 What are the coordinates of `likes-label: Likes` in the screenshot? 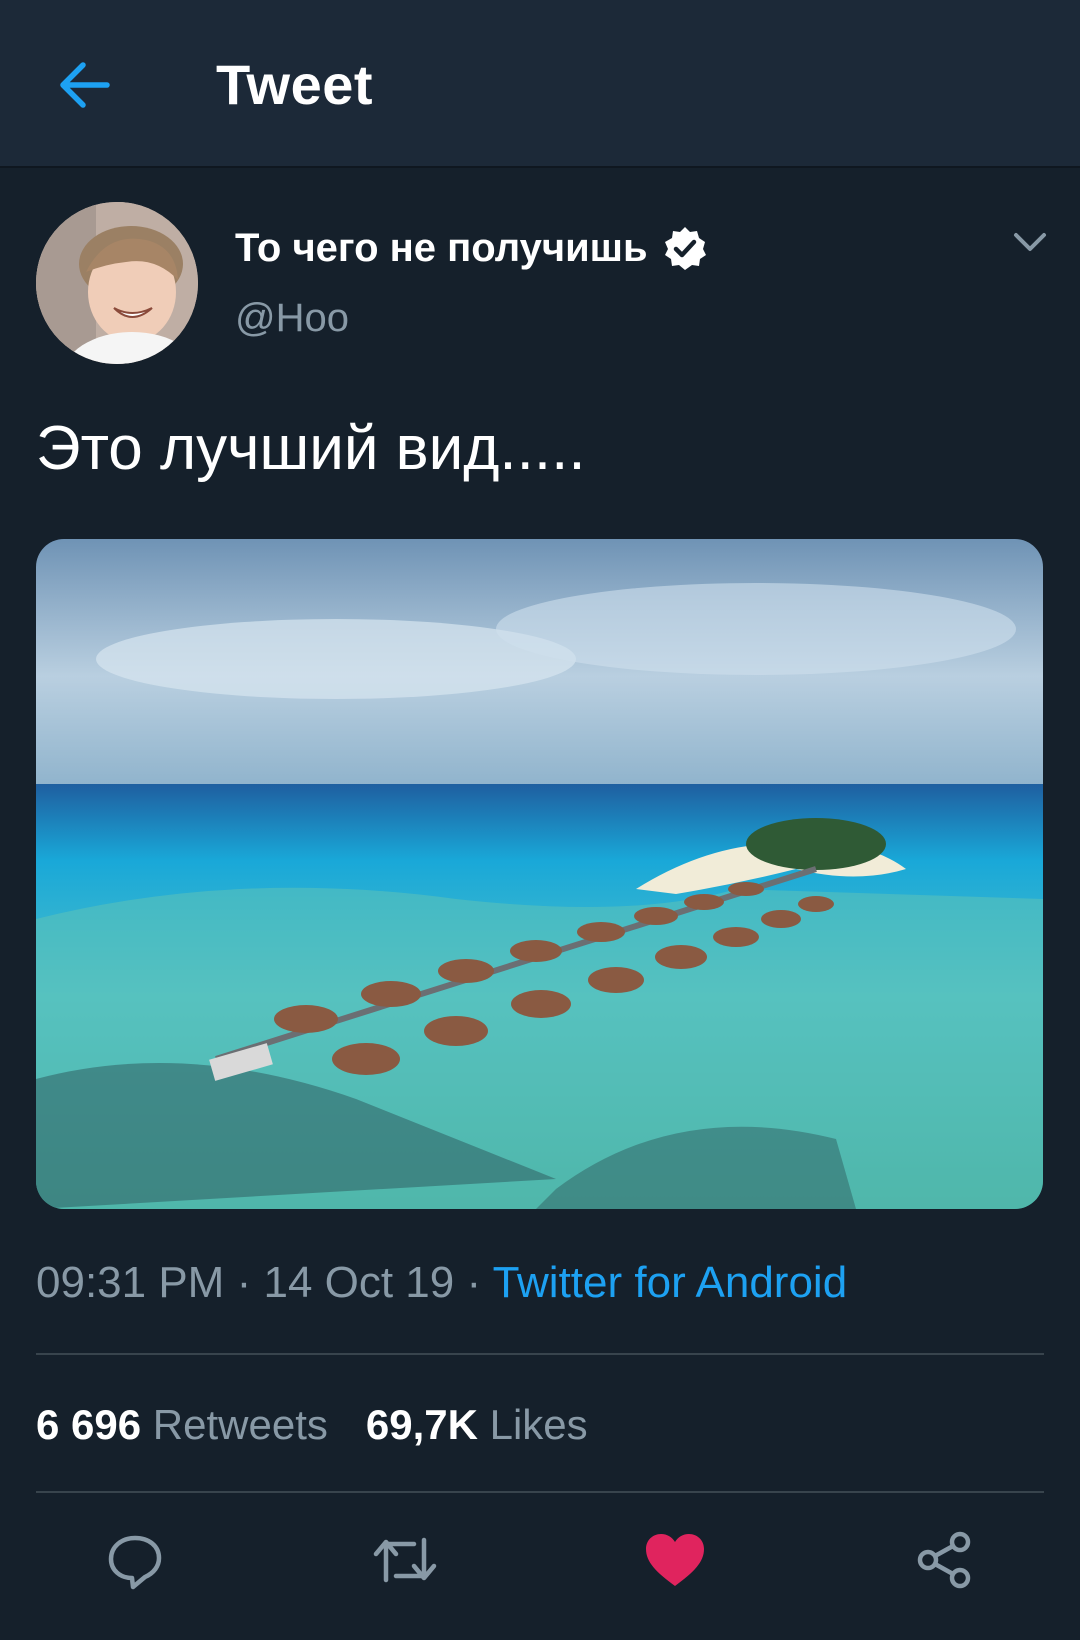 It's located at (538, 1424).